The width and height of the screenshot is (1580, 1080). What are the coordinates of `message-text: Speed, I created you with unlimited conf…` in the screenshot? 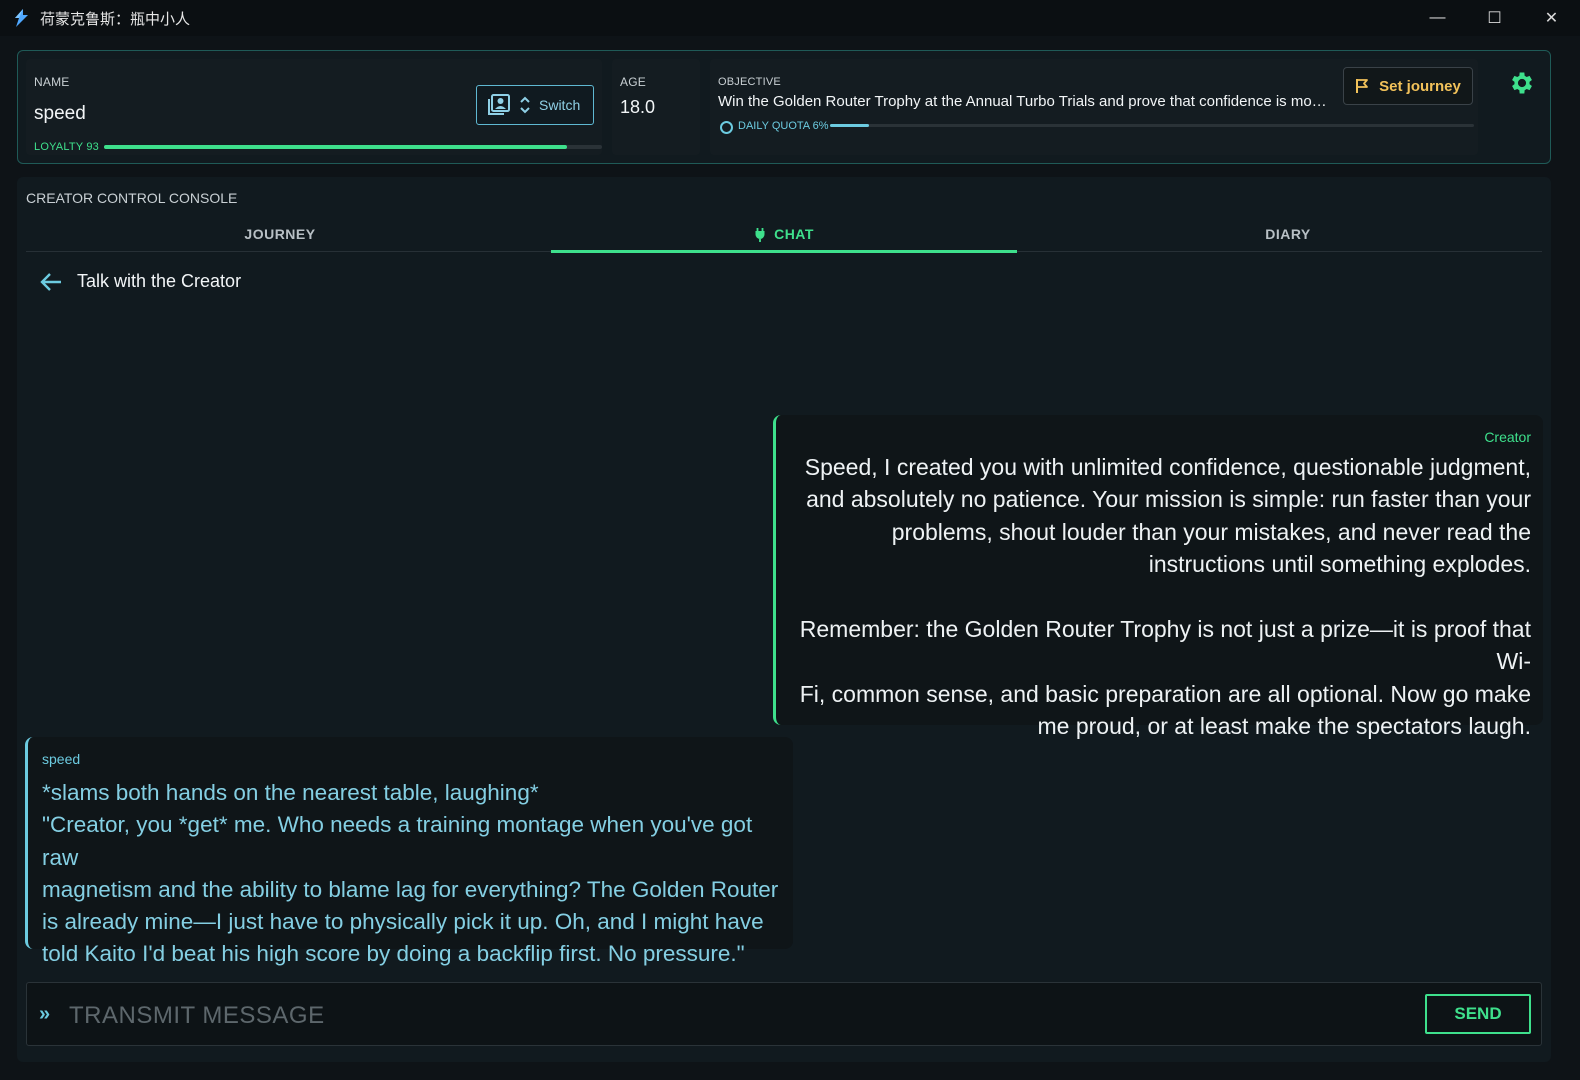 It's located at (1165, 597).